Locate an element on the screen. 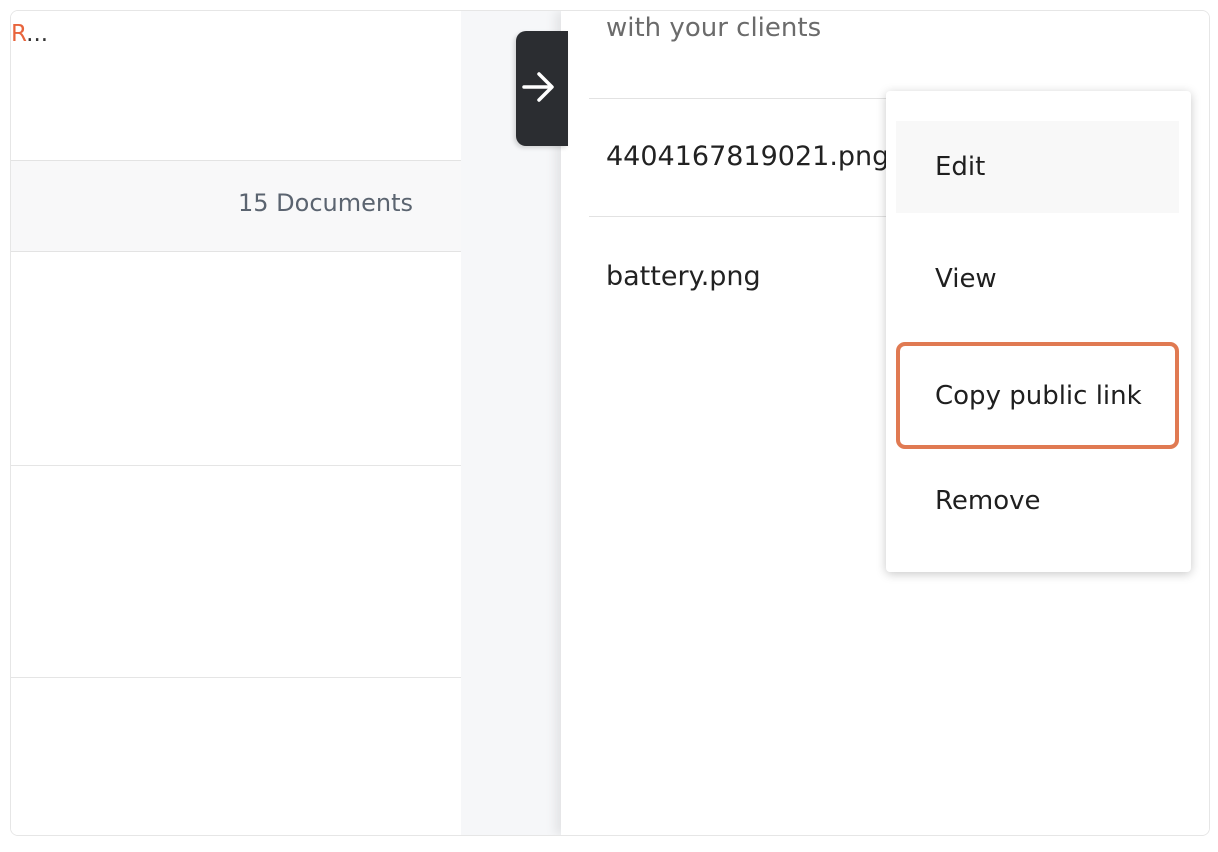 Image resolution: width=1218 pixels, height=852 pixels. document-count-row: 15 Documents is located at coordinates (236, 206).